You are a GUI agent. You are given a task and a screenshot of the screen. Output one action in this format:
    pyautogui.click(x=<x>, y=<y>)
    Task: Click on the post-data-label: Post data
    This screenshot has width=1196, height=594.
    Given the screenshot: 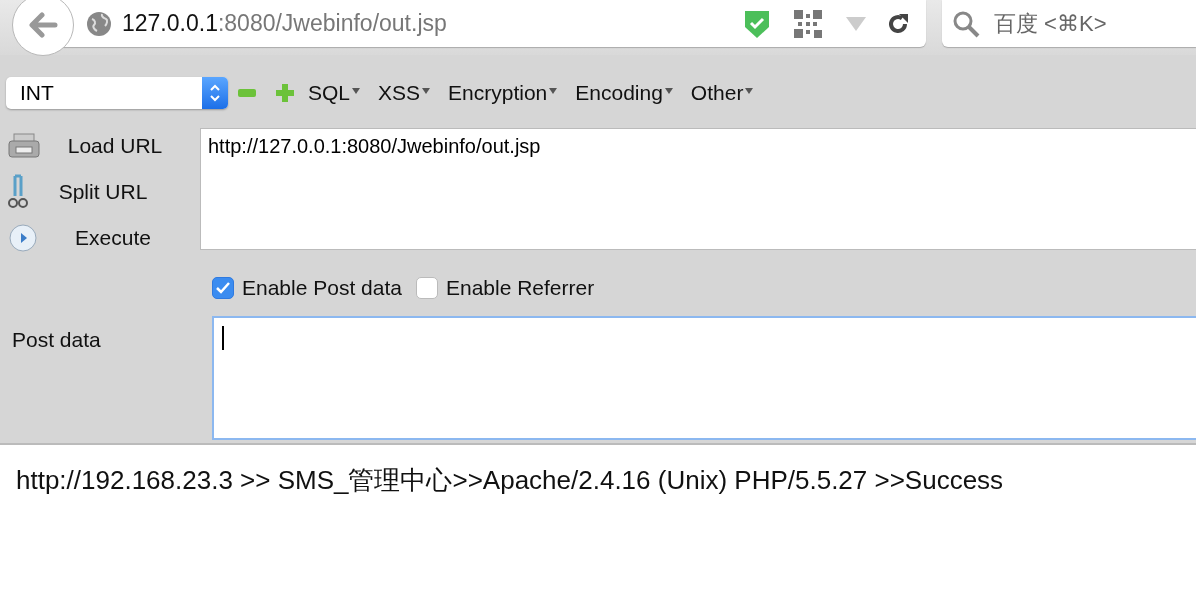 What is the action you would take?
    pyautogui.click(x=56, y=340)
    